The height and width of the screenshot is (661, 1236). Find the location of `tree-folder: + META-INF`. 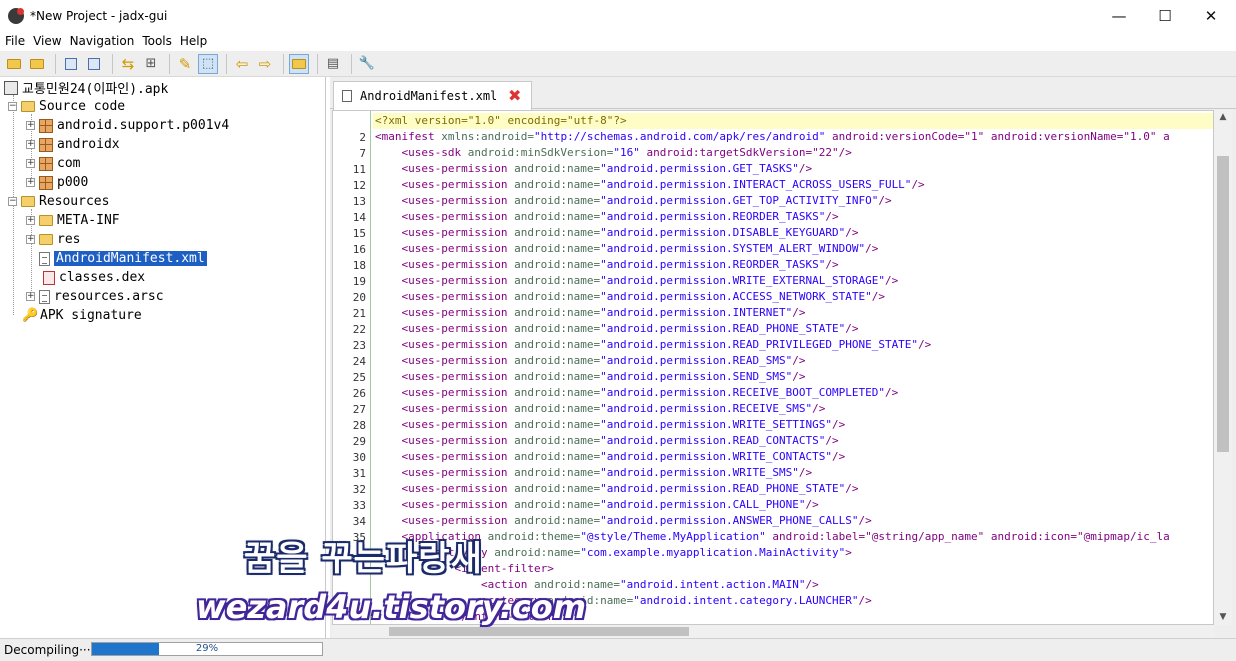

tree-folder: + META-INF is located at coordinates (73, 220).